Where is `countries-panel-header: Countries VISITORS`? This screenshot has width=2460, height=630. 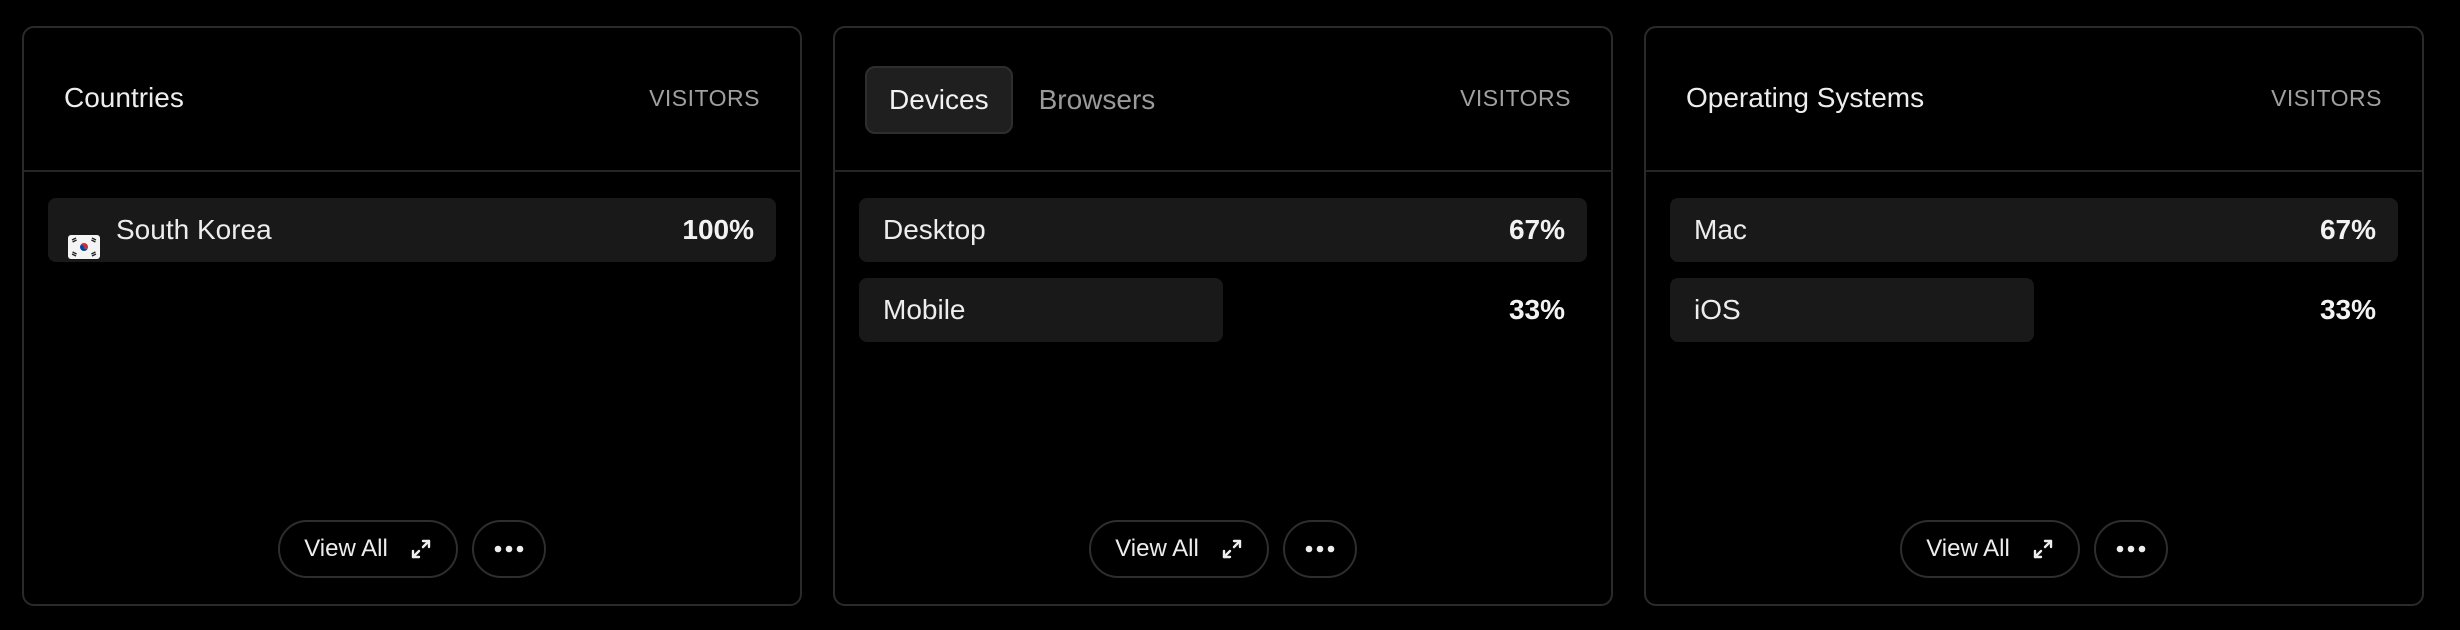
countries-panel-header: Countries VISITORS is located at coordinates (412, 100).